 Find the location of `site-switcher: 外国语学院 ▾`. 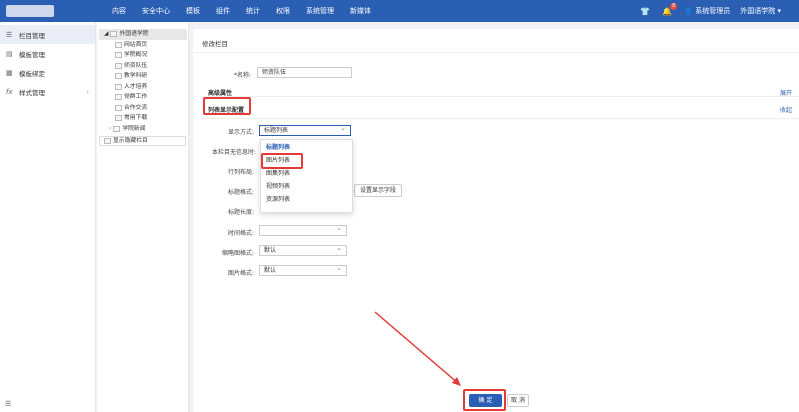

site-switcher: 外国语学院 ▾ is located at coordinates (760, 11).